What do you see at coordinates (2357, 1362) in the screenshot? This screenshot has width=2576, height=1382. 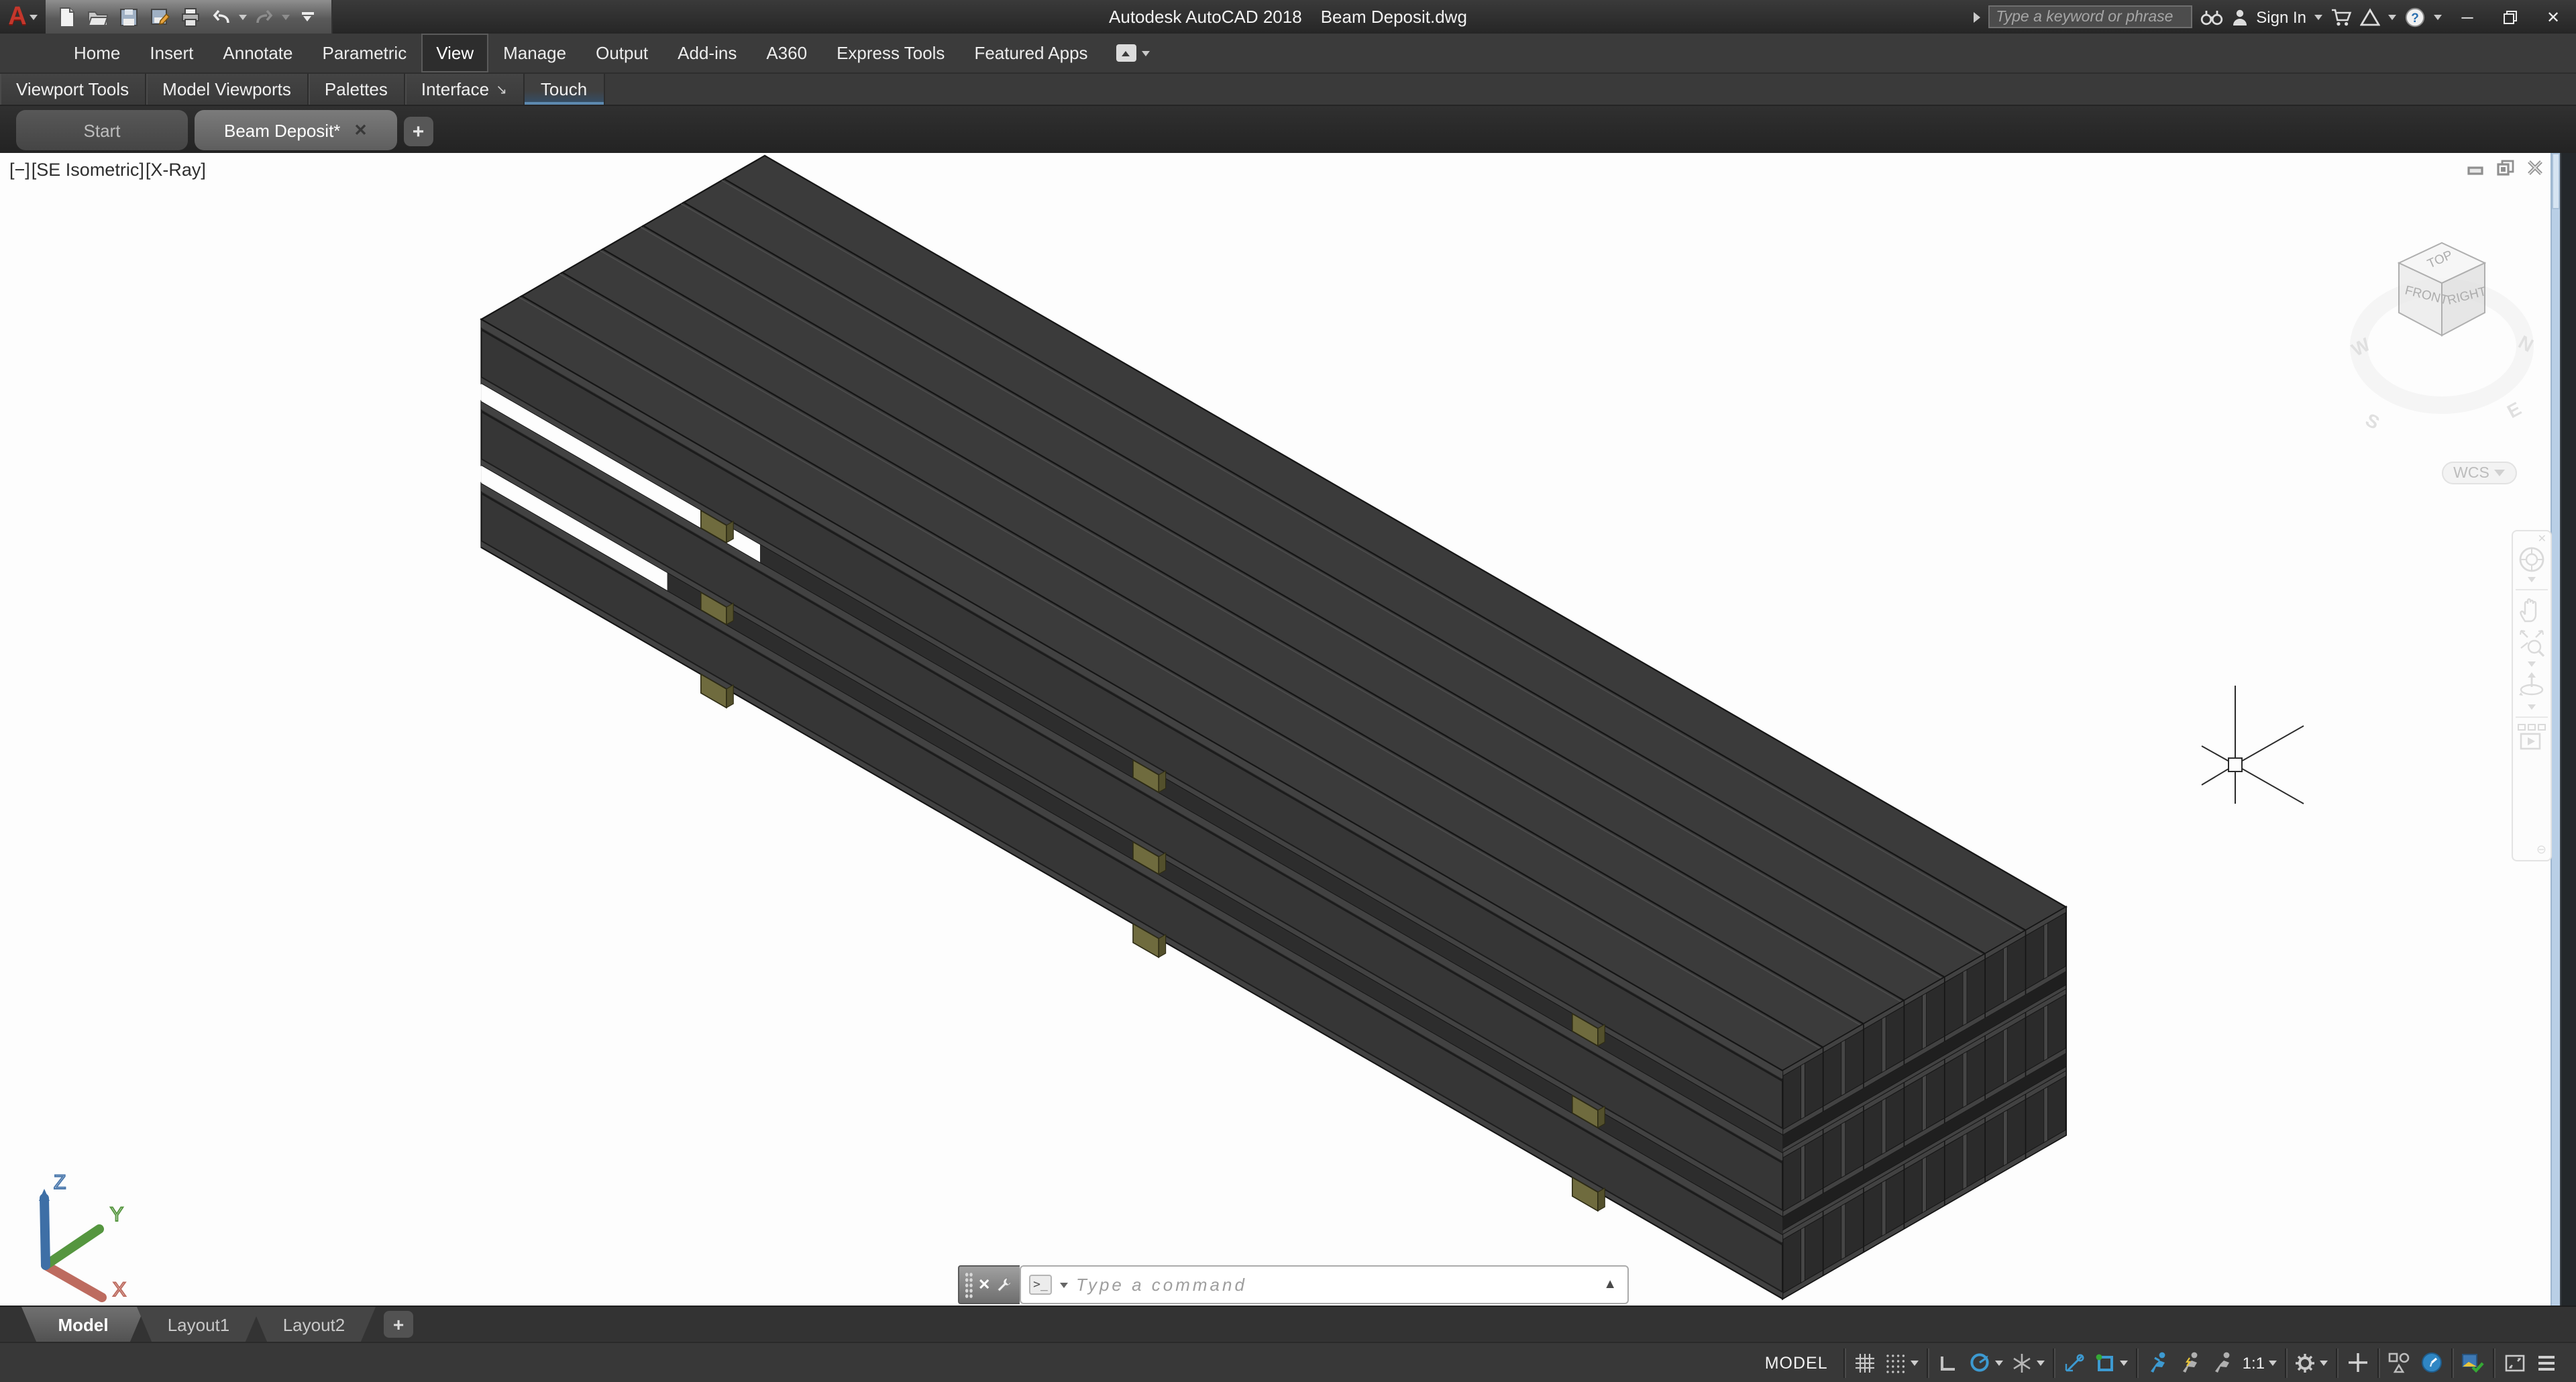 I see `annotation-monitor-toggle` at bounding box center [2357, 1362].